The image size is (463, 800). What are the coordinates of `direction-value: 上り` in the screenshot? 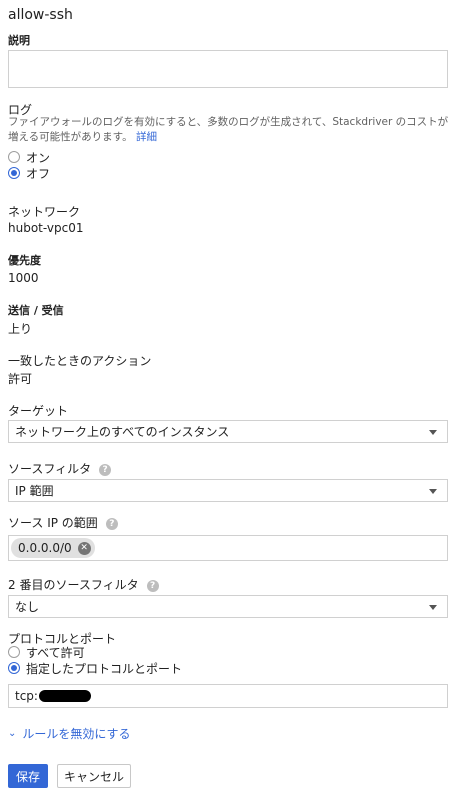 It's located at (20, 329).